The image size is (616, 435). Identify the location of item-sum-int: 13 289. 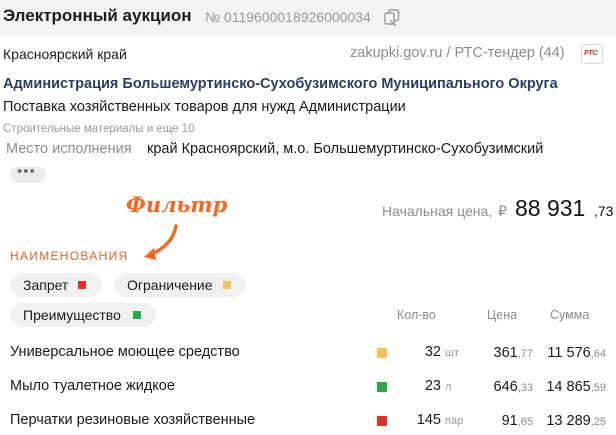
(568, 421).